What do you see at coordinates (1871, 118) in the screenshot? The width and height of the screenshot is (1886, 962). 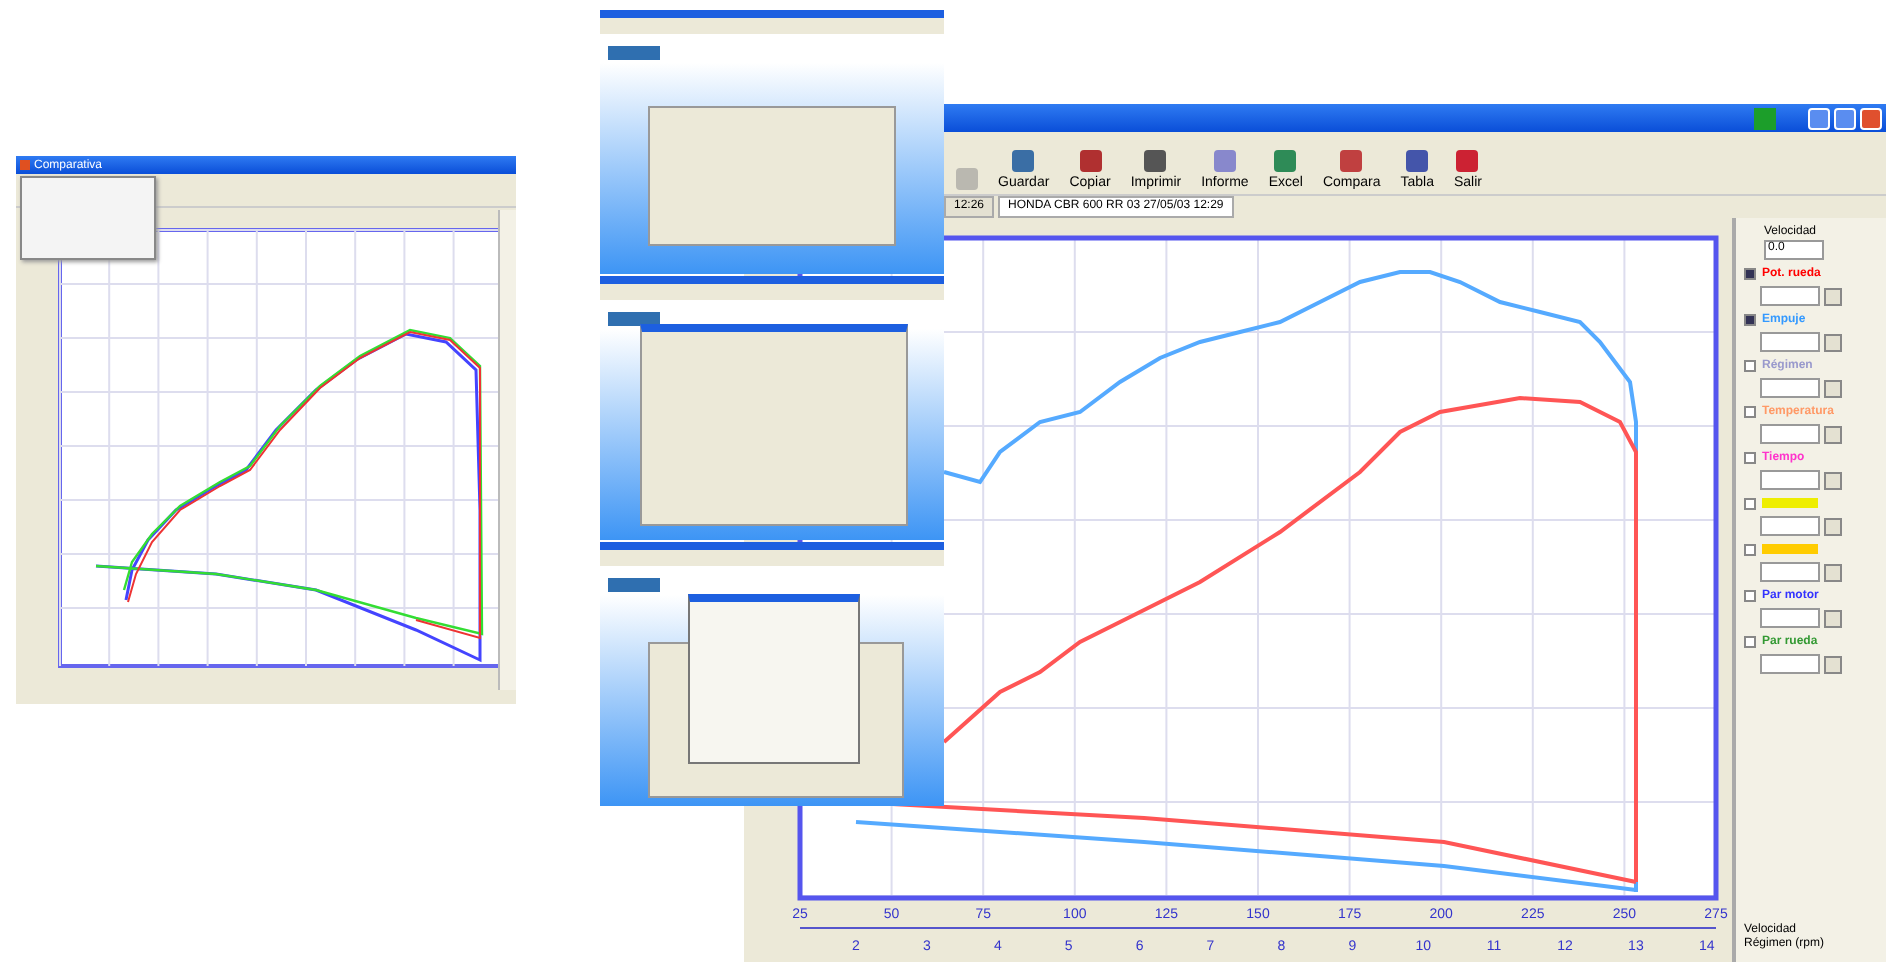 I see `close-button` at bounding box center [1871, 118].